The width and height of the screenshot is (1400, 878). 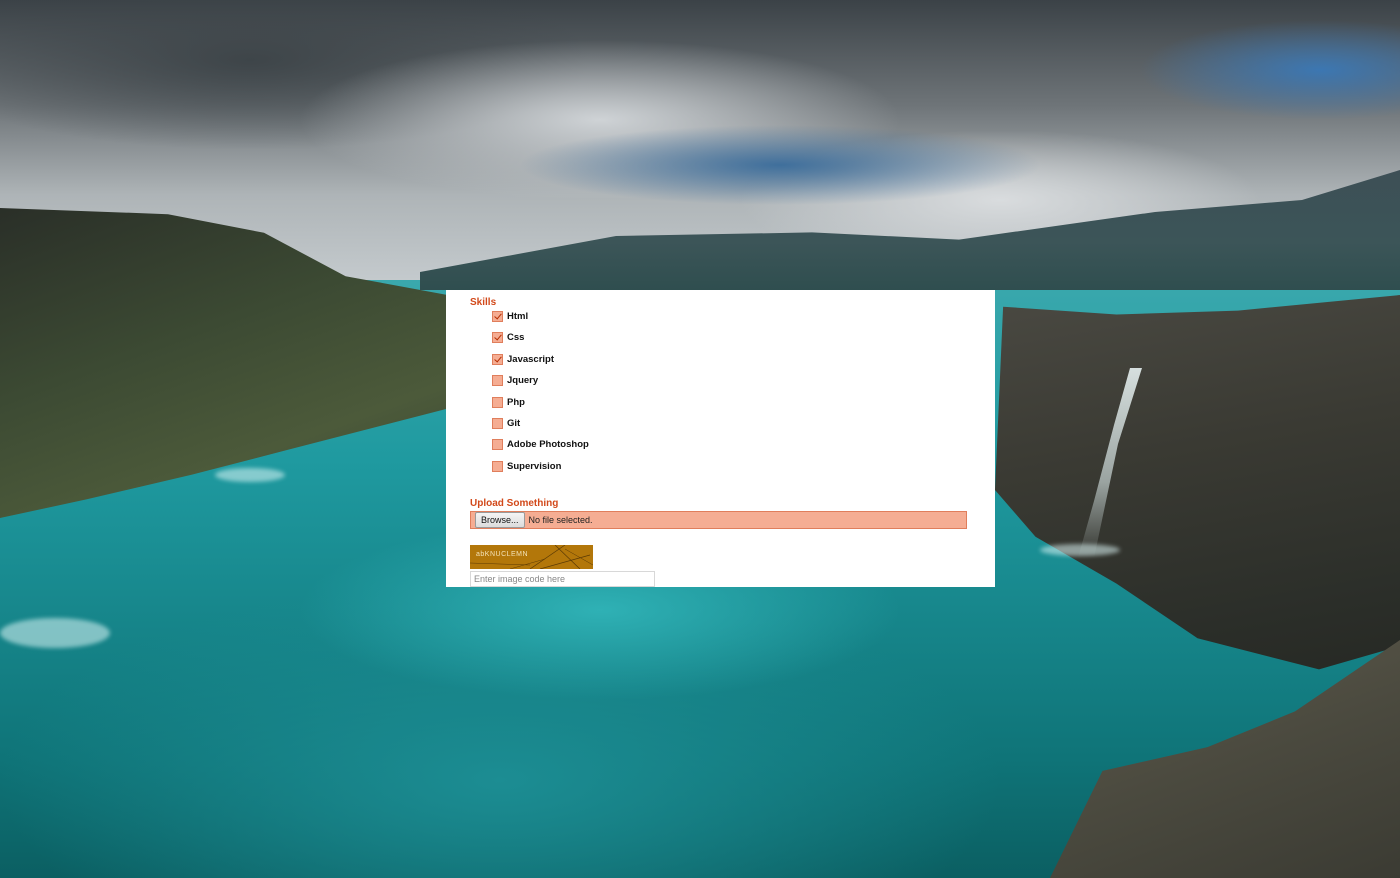 I want to click on skill-item-jquery: Jquery, so click(x=540, y=385).